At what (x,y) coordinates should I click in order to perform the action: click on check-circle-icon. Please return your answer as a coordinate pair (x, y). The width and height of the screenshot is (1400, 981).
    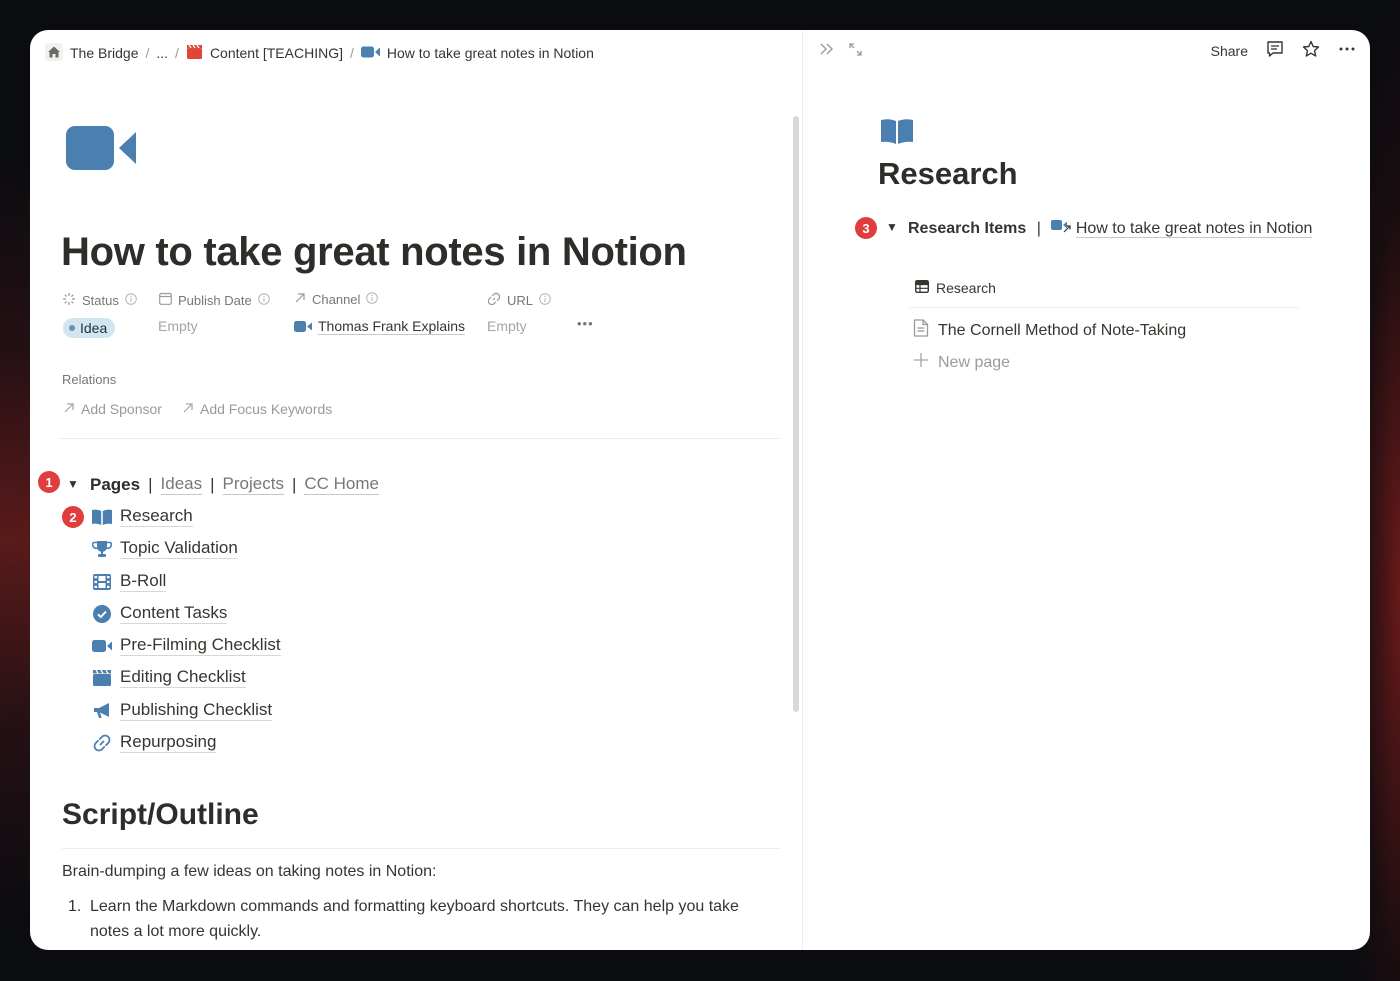
    Looking at the image, I should click on (102, 614).